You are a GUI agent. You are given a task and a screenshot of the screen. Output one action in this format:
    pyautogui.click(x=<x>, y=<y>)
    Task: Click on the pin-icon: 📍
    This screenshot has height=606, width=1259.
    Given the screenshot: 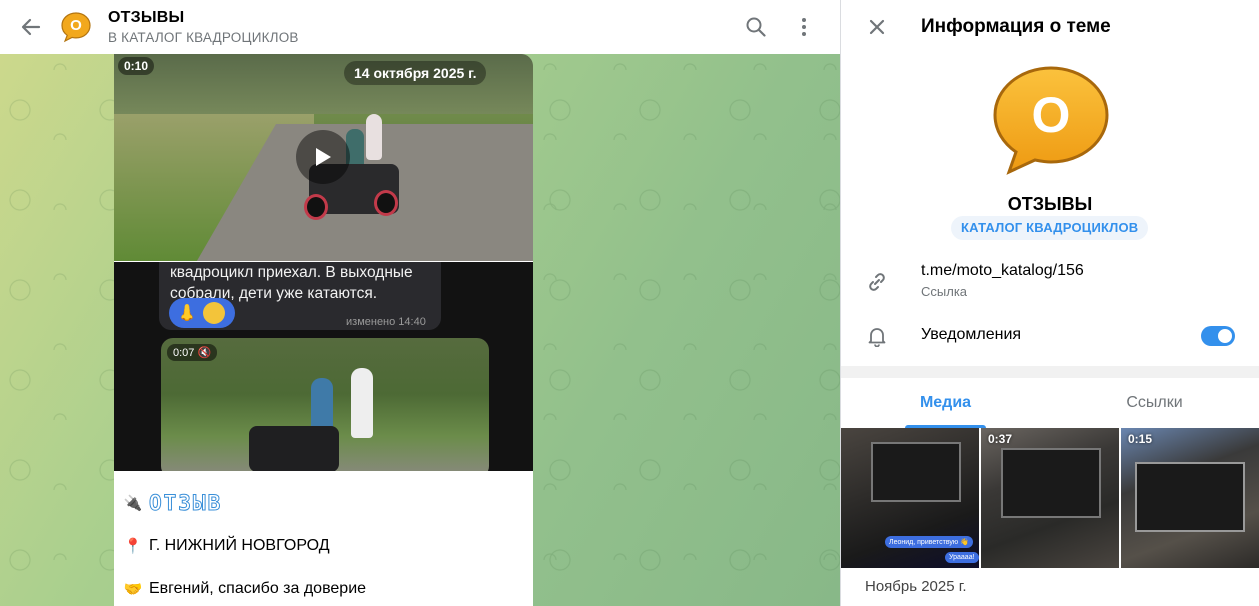 What is the action you would take?
    pyautogui.click(x=133, y=546)
    